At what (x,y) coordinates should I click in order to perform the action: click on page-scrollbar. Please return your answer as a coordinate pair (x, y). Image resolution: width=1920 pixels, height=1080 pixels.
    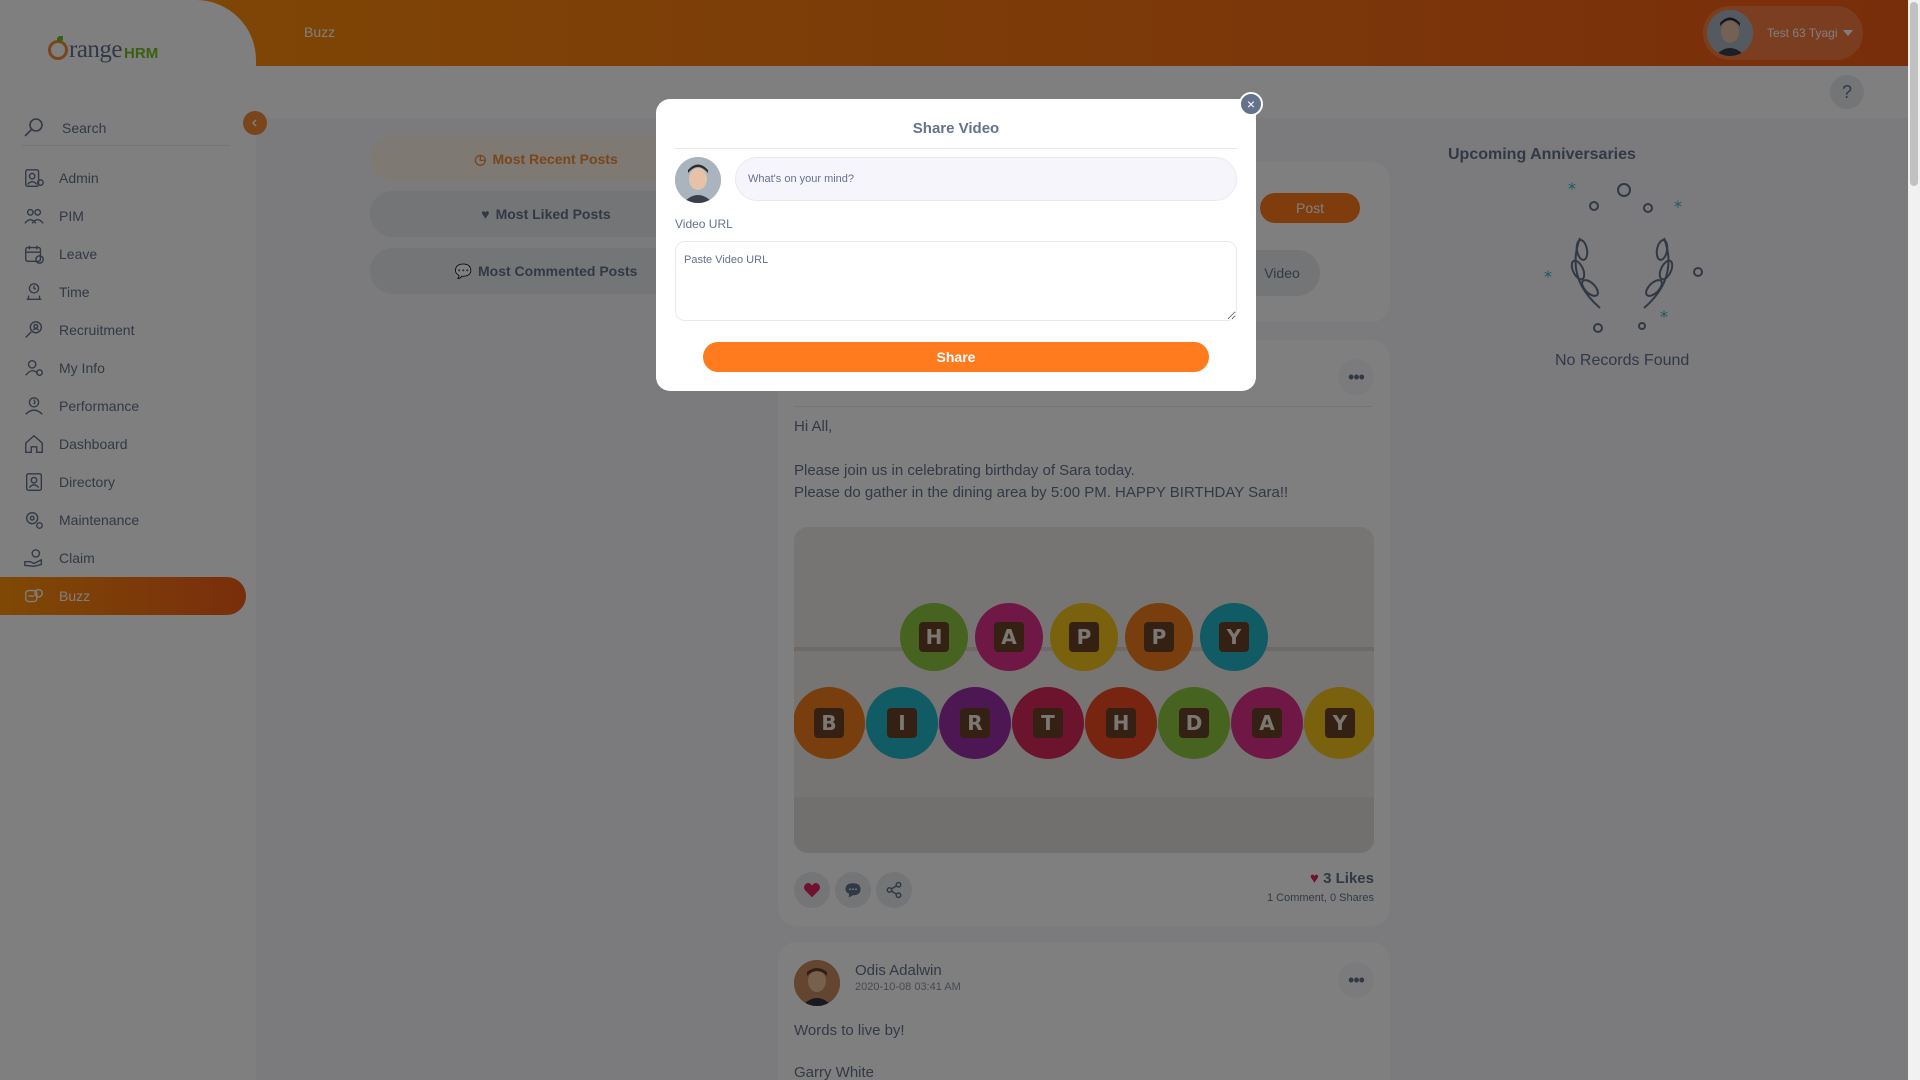
    Looking at the image, I should click on (1914, 540).